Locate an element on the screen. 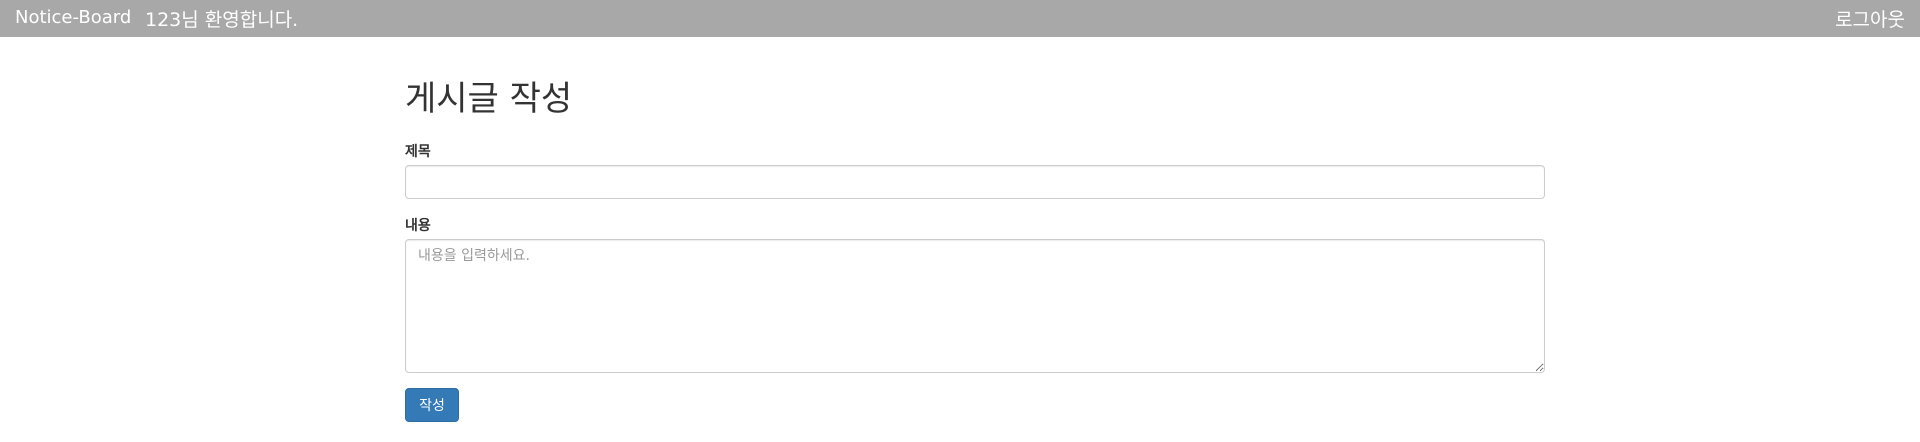  page-title: 게시글 작성 is located at coordinates (489, 99).